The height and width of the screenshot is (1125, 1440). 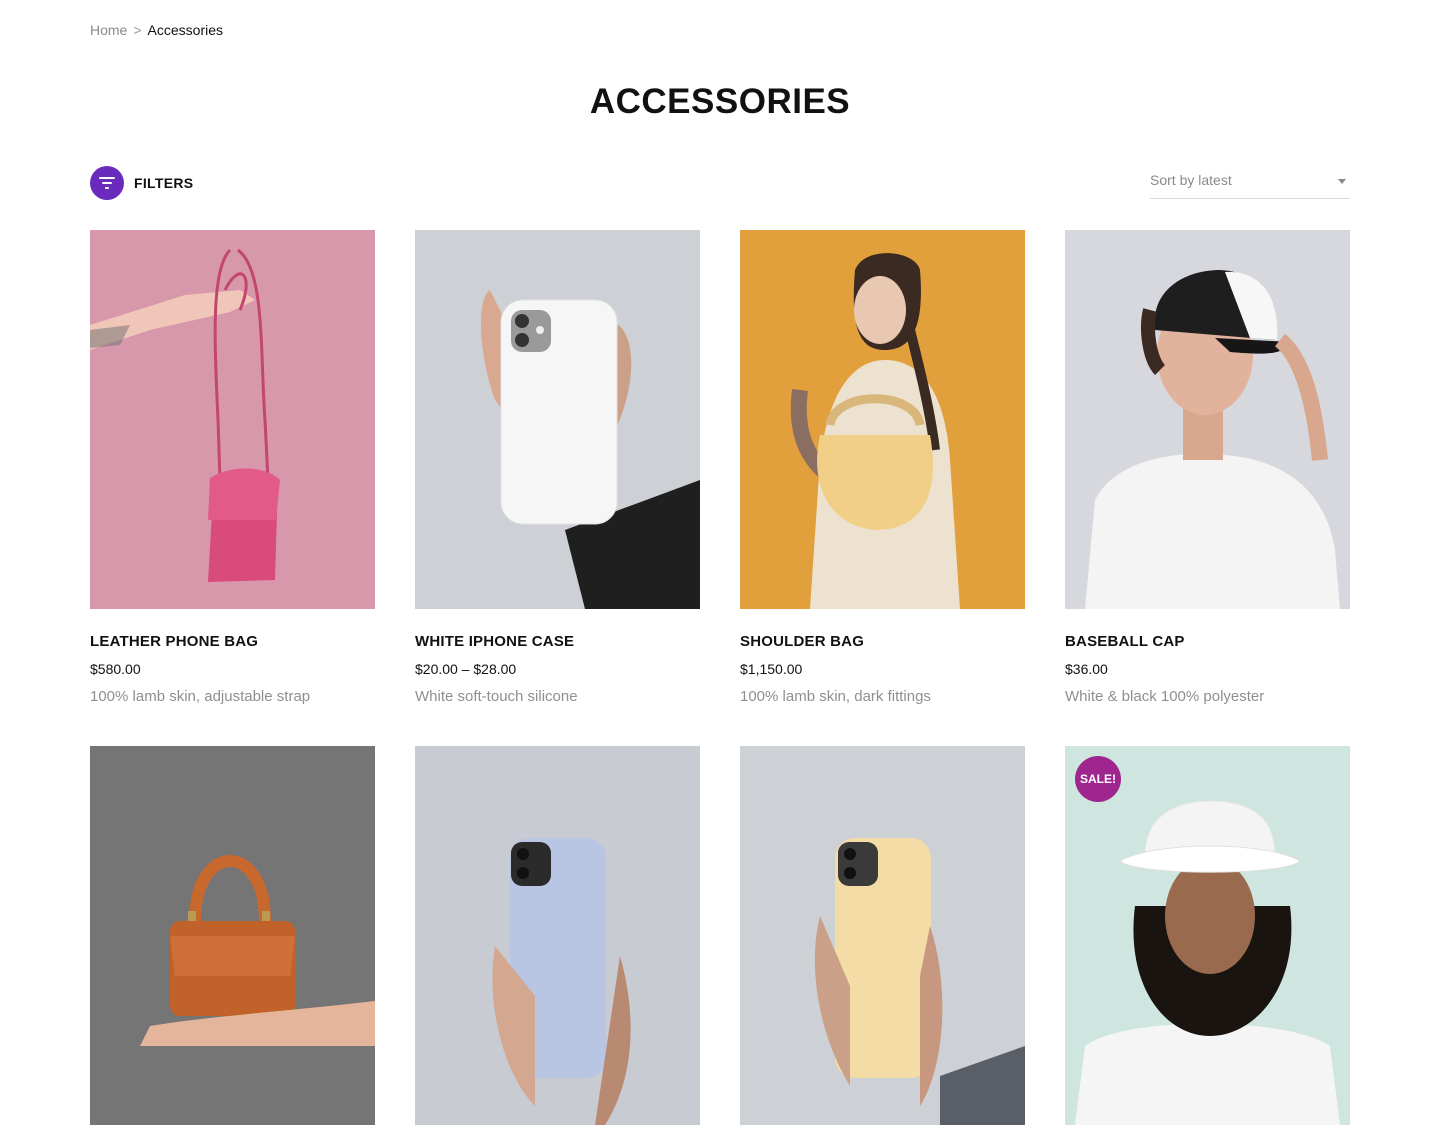 I want to click on product-title: BASEBALL CAP, so click(x=1207, y=641).